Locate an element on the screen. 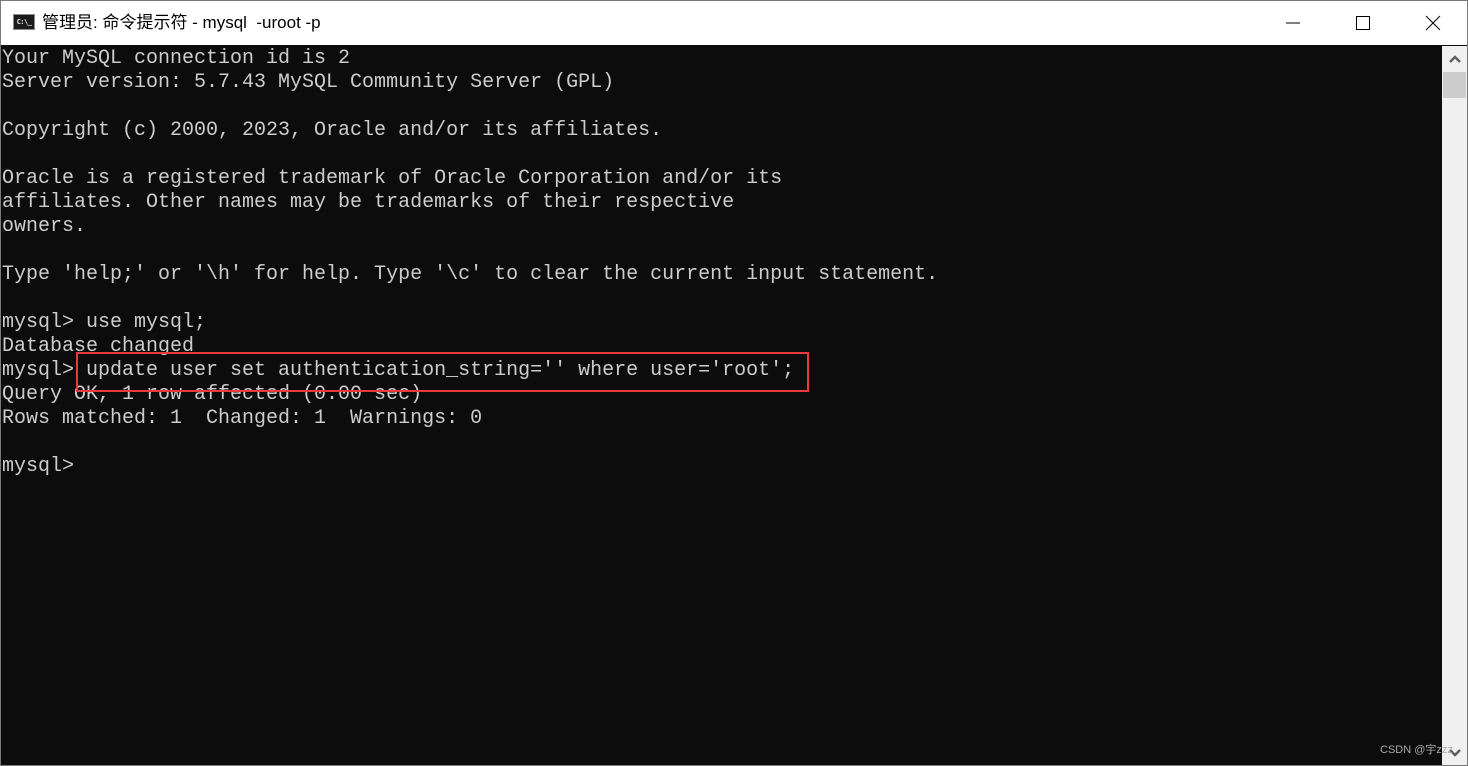 Image resolution: width=1468 pixels, height=766 pixels. vertical-scrollbar is located at coordinates (1454, 405).